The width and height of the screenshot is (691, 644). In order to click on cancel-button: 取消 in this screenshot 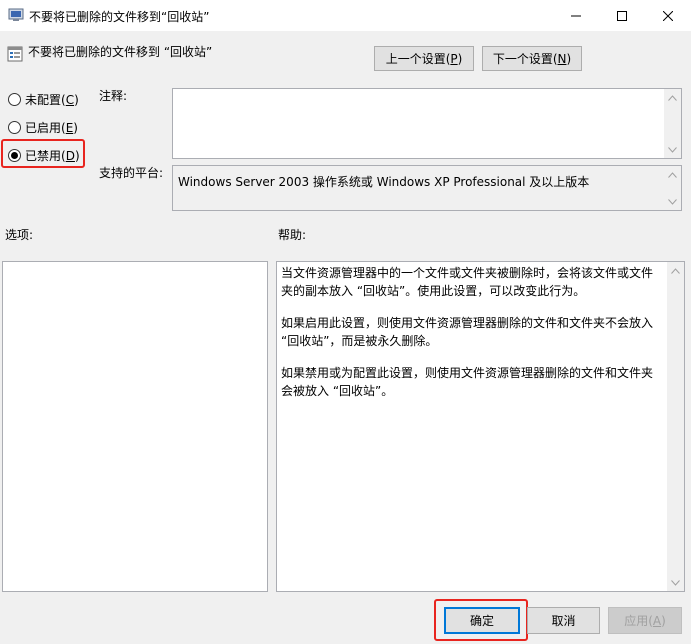, I will do `click(563, 620)`.